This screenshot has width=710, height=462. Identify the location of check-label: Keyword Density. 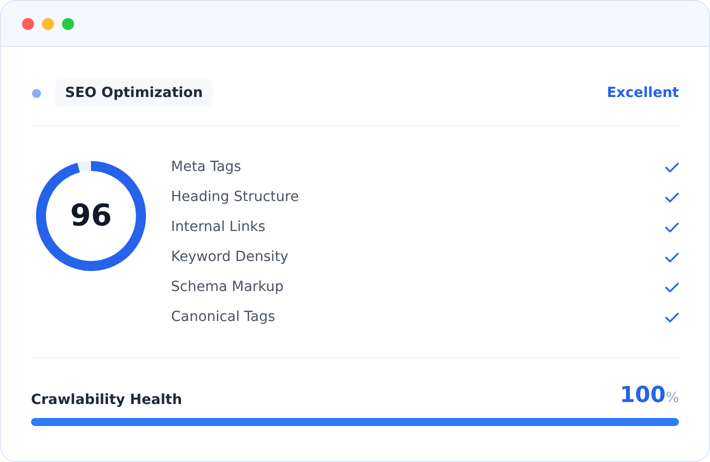
(229, 257).